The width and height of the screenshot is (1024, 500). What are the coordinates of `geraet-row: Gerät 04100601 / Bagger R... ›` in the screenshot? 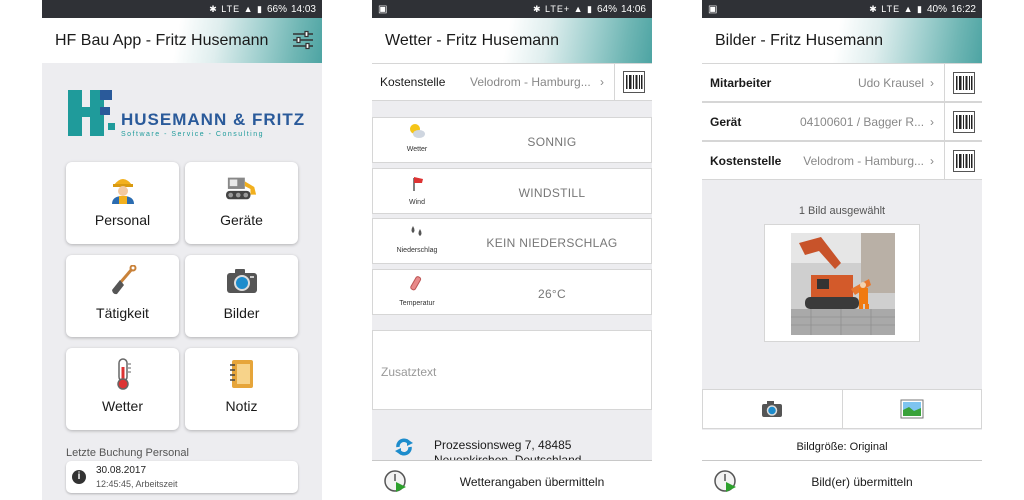 It's located at (842, 121).